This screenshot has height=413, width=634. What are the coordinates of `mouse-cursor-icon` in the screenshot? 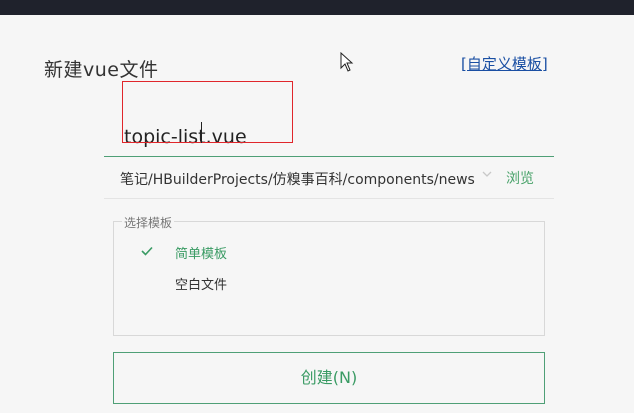 It's located at (347, 62).